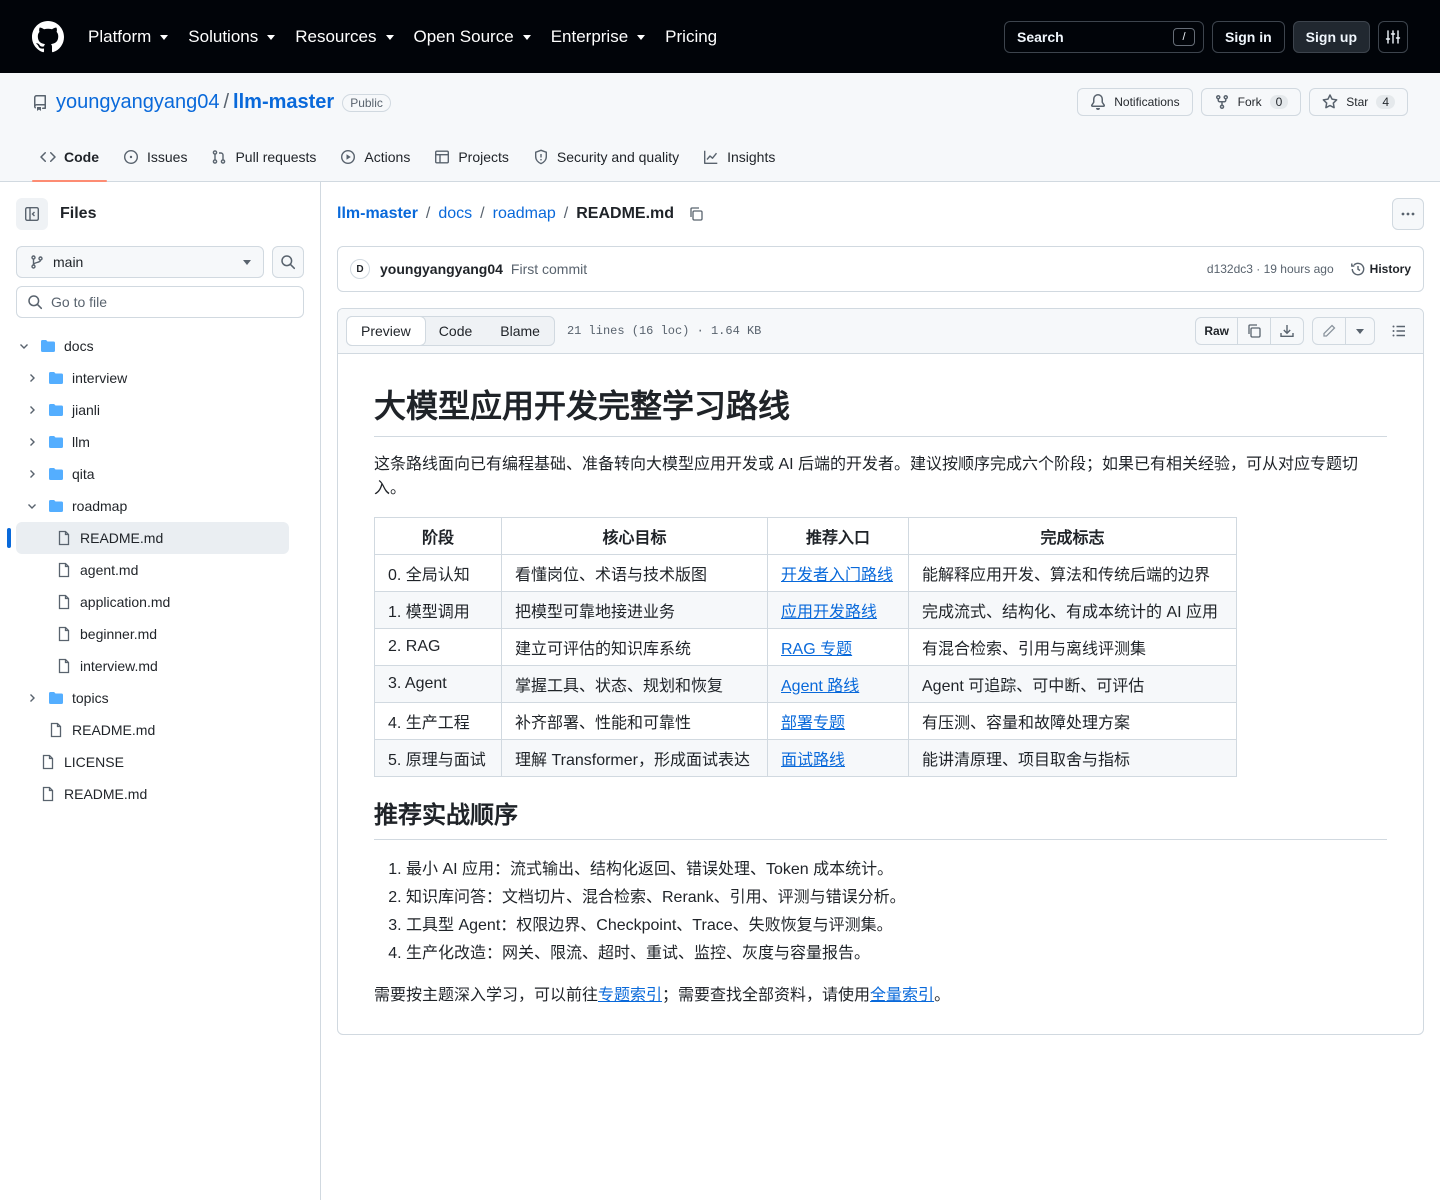  I want to click on branch-select: main, so click(140, 262).